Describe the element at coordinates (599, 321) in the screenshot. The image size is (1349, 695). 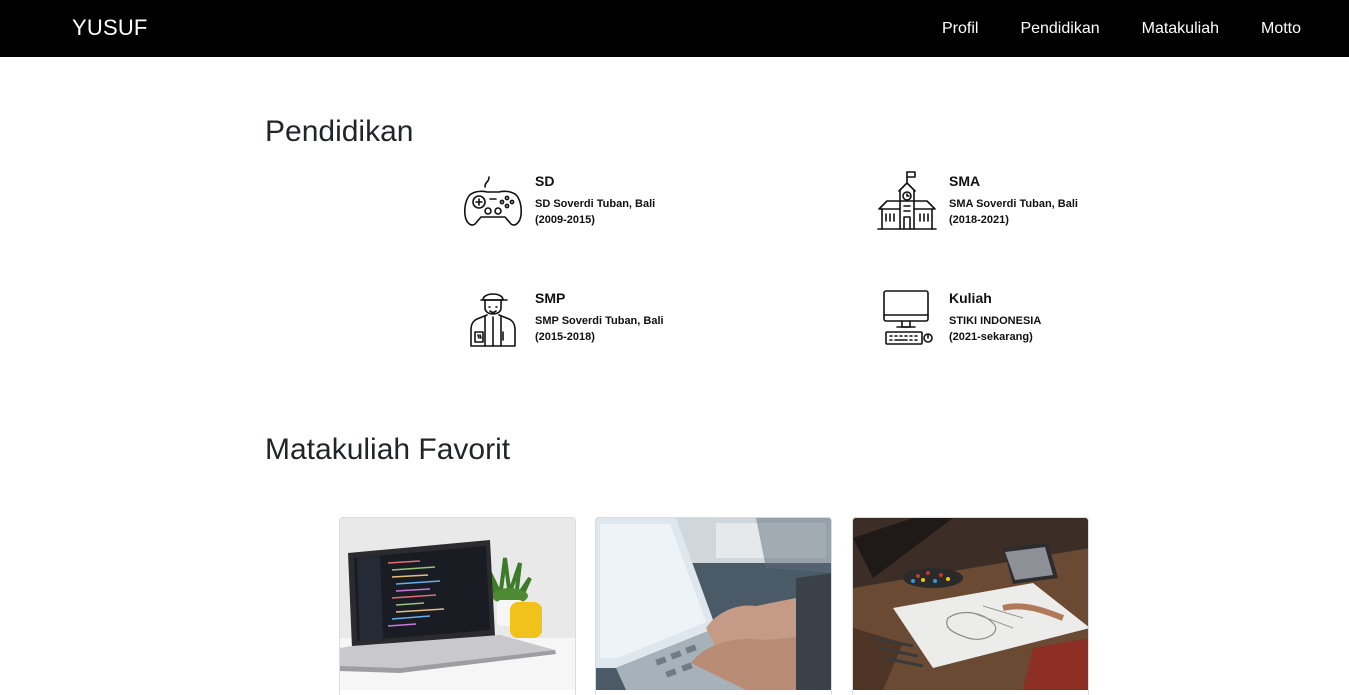
I see `edu-school-smp: SMP Soverdi Tuban, Bali` at that location.